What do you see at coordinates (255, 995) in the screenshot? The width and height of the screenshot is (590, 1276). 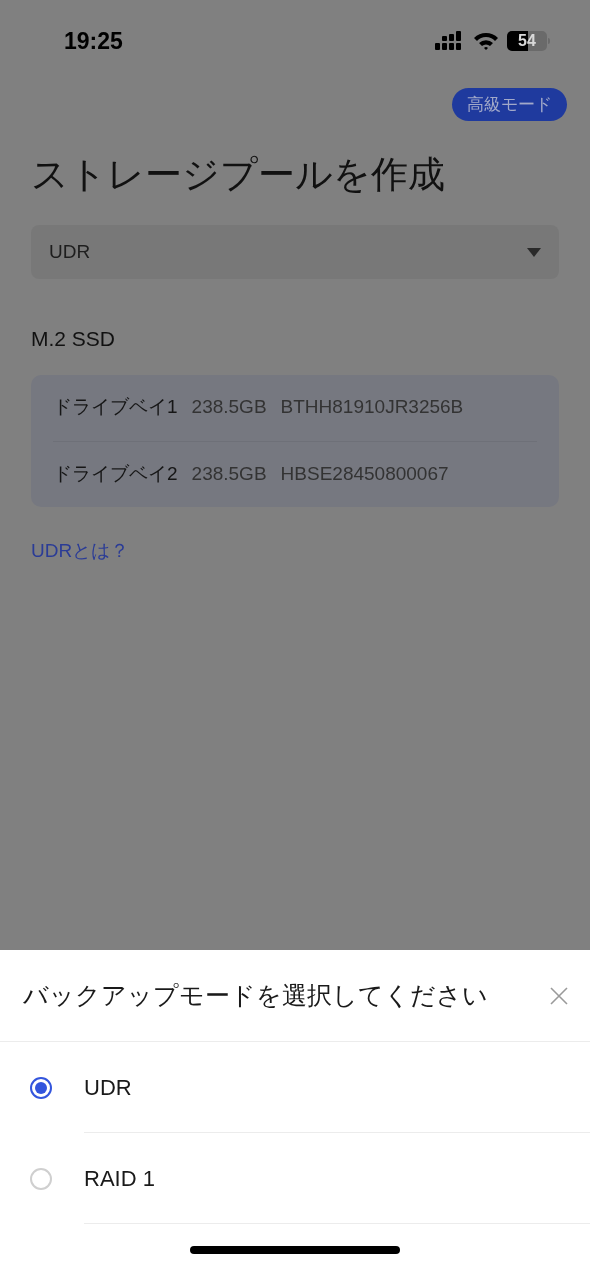 I see `sheet-title: バックアップモードを選択してください` at bounding box center [255, 995].